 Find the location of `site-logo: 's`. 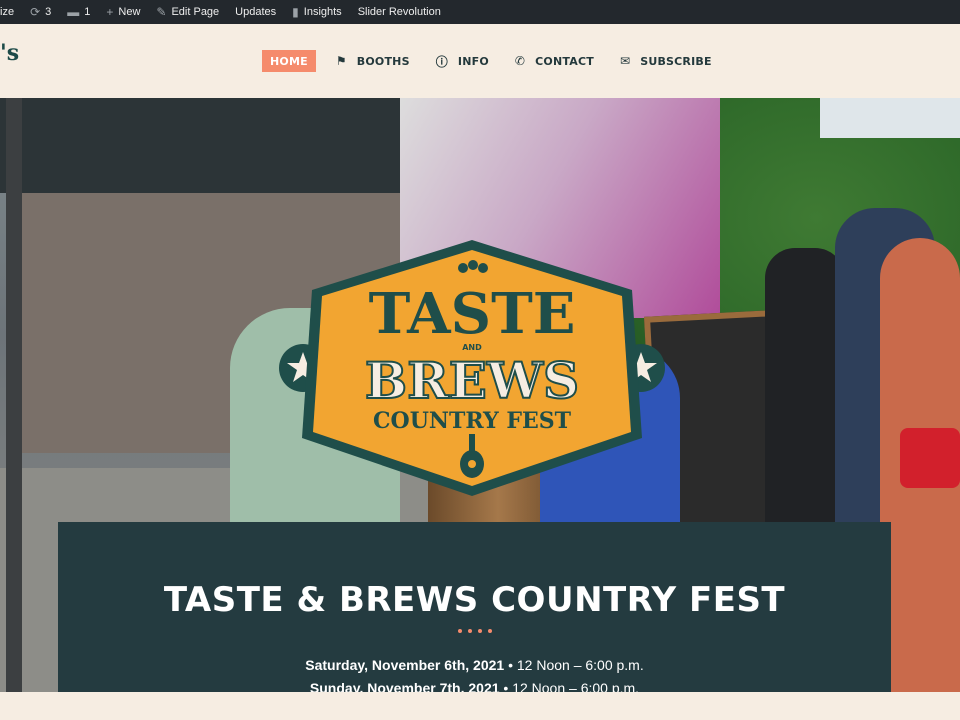

site-logo: 's is located at coordinates (9, 53).